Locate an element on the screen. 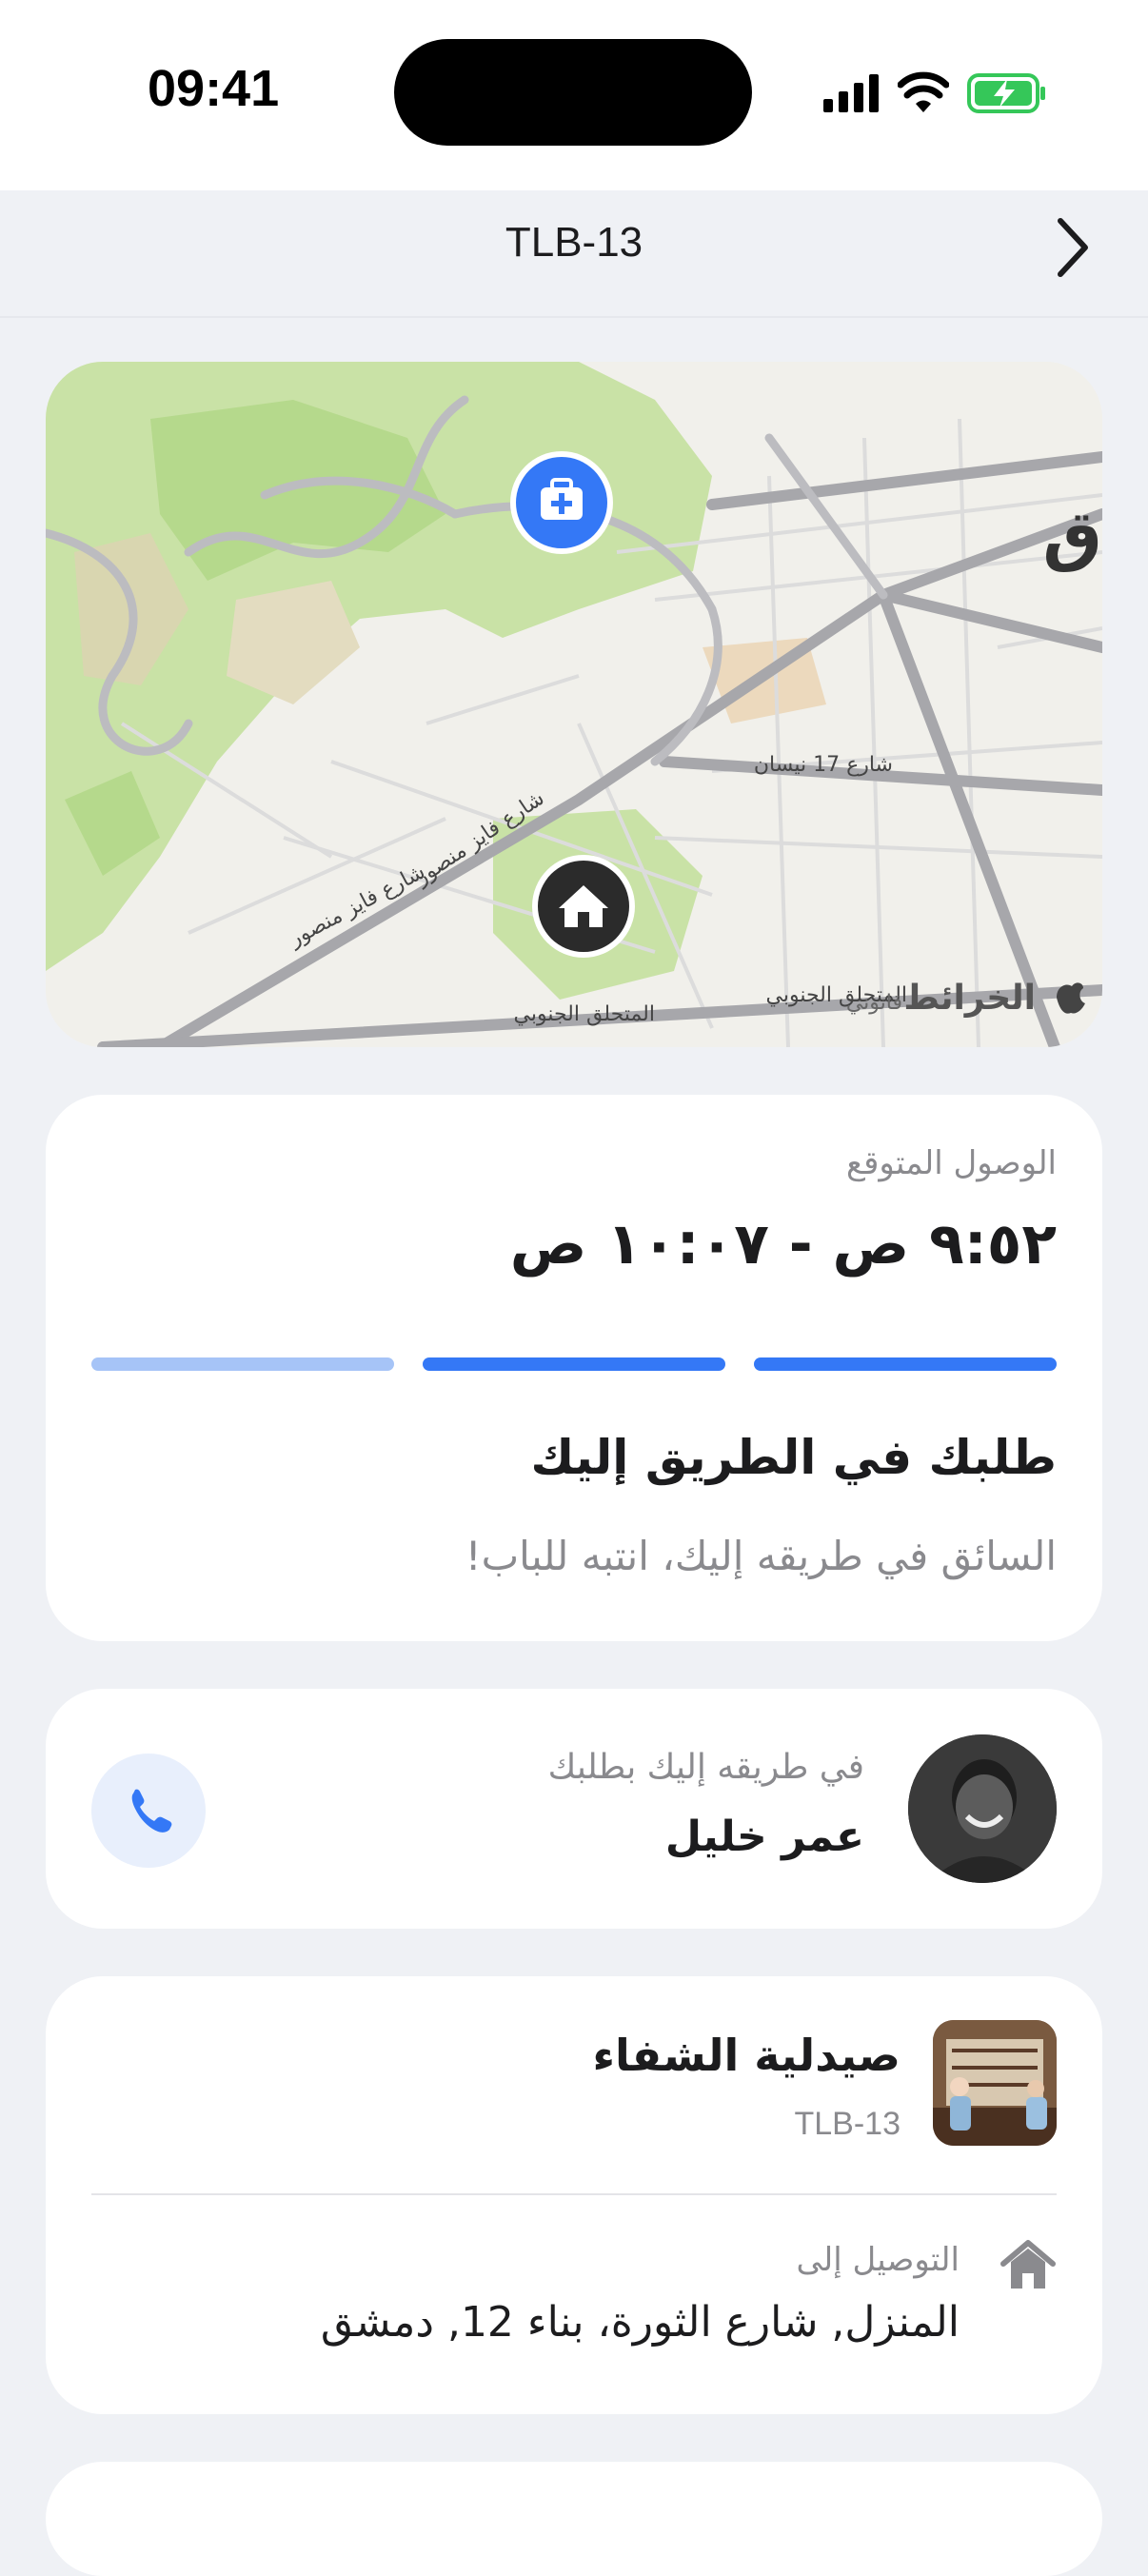 The height and width of the screenshot is (2576, 1148). driver-card: في طريقه إليك بطلبك عمر خليل is located at coordinates (574, 1809).